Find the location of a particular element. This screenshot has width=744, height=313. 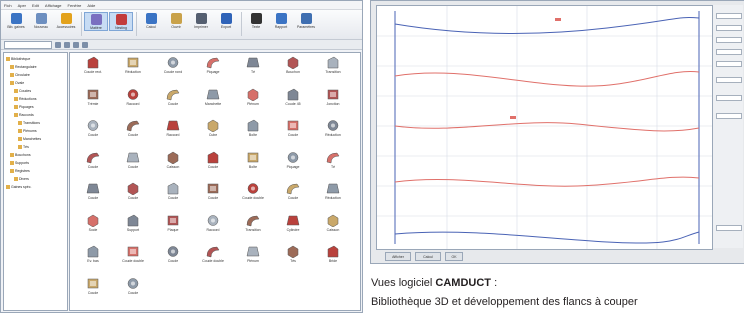

fitting-item: Ev. bas is located at coordinates (93, 258).